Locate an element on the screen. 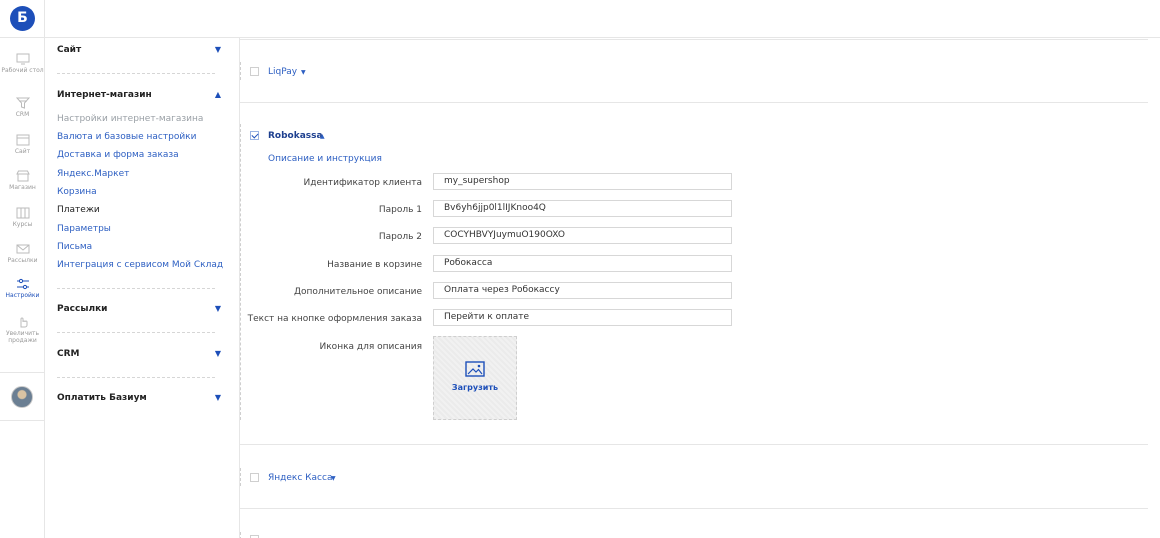  yandex-kassa-title: Яндекс Касса is located at coordinates (300, 478).